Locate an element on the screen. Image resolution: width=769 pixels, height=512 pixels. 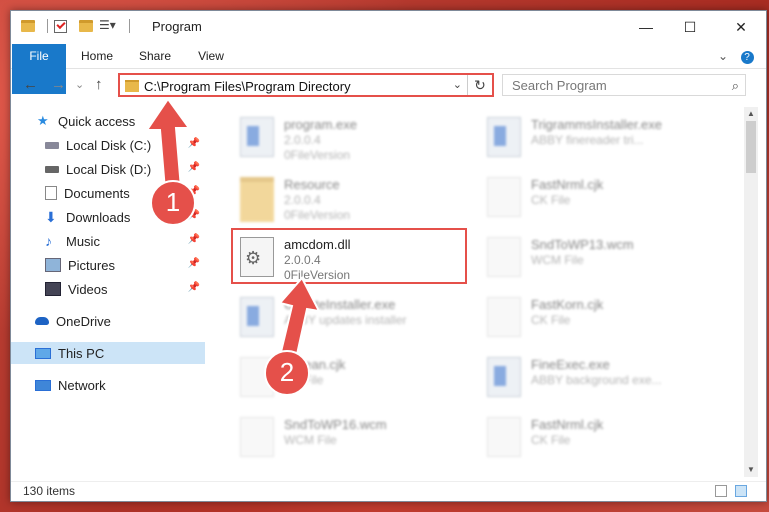
annotation-arrows is located at coordinates (233, 229).